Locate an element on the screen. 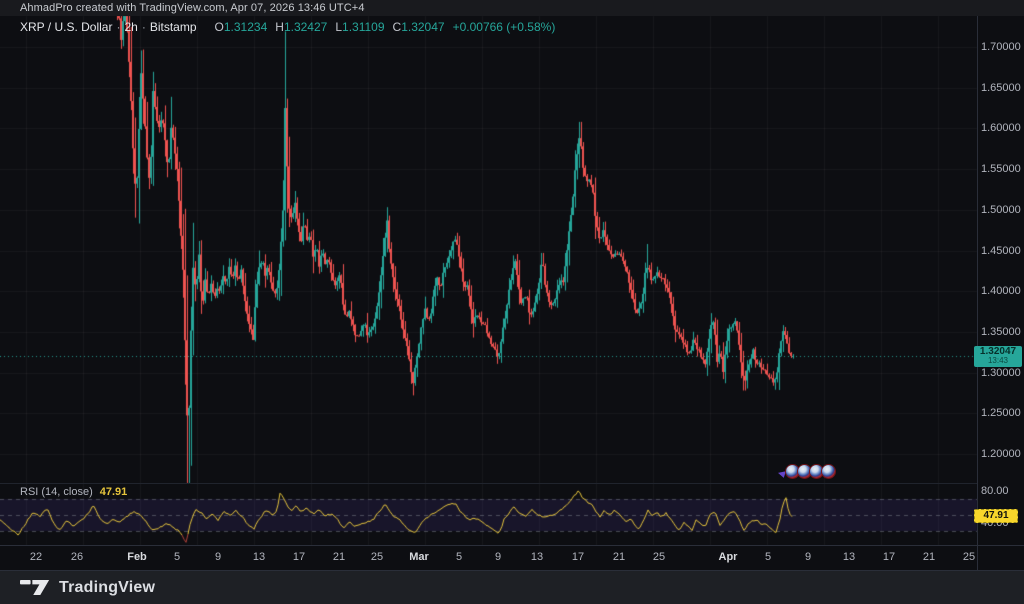  rsi-title: RSI (14, close) is located at coordinates (56, 492).